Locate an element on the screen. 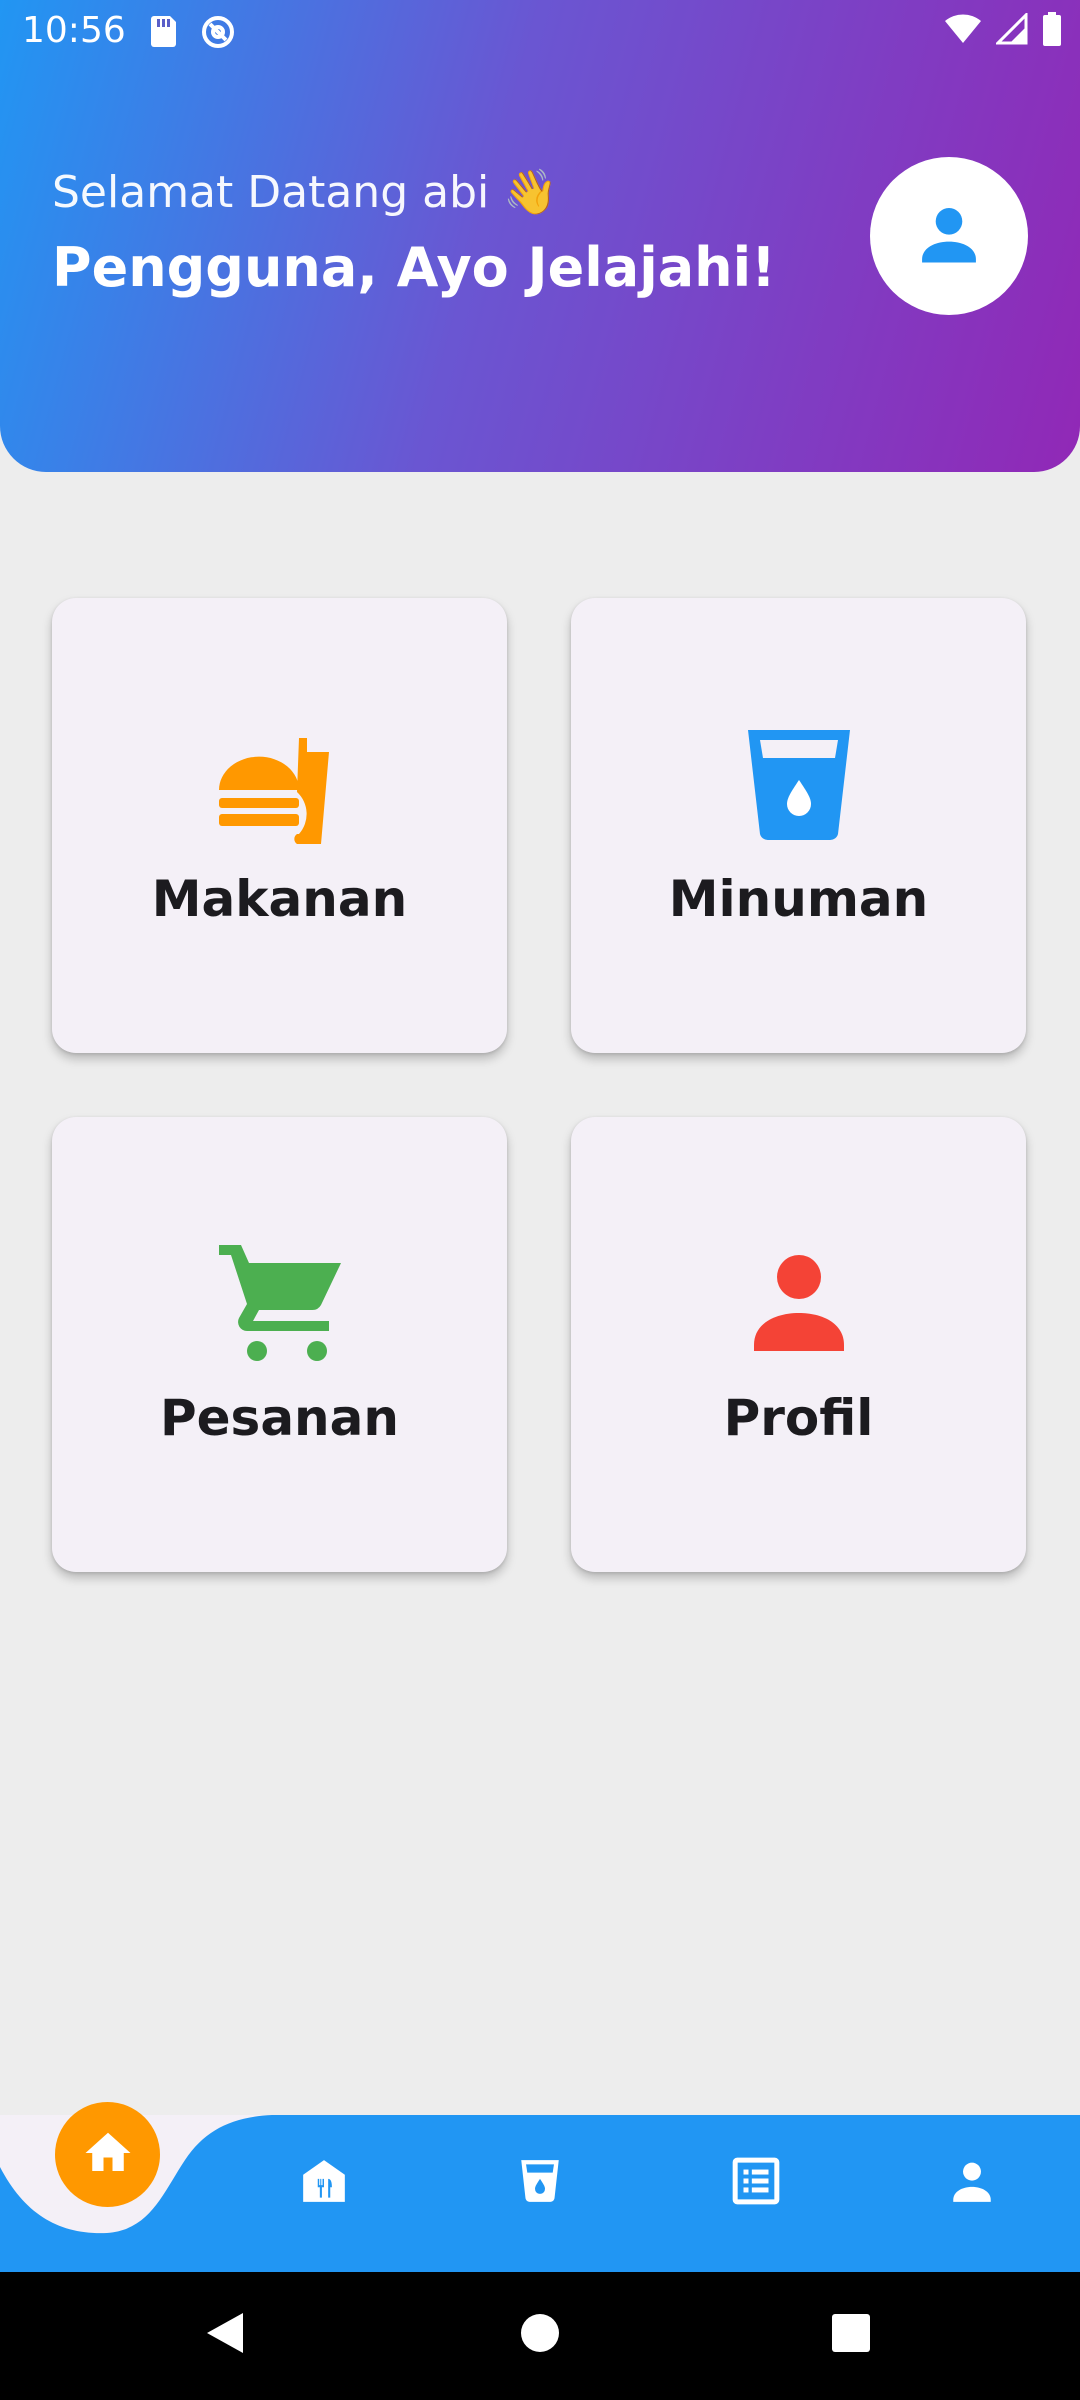  back-icon is located at coordinates (225, 2335).